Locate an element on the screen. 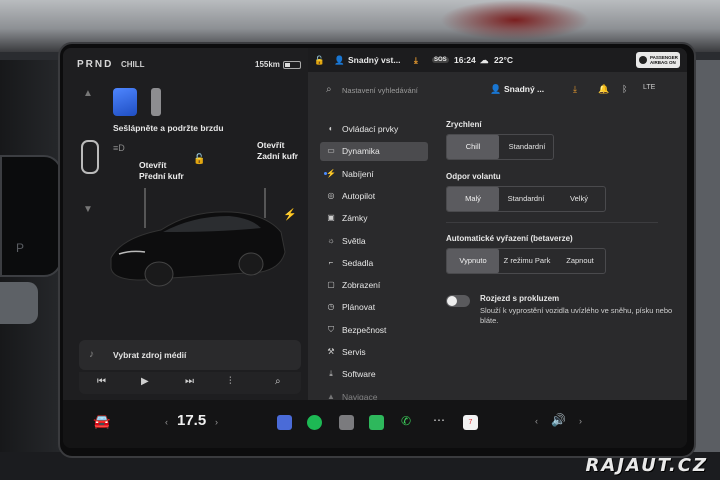  menu-item-zobrazení: ▢ Zobrazení is located at coordinates (374, 285).